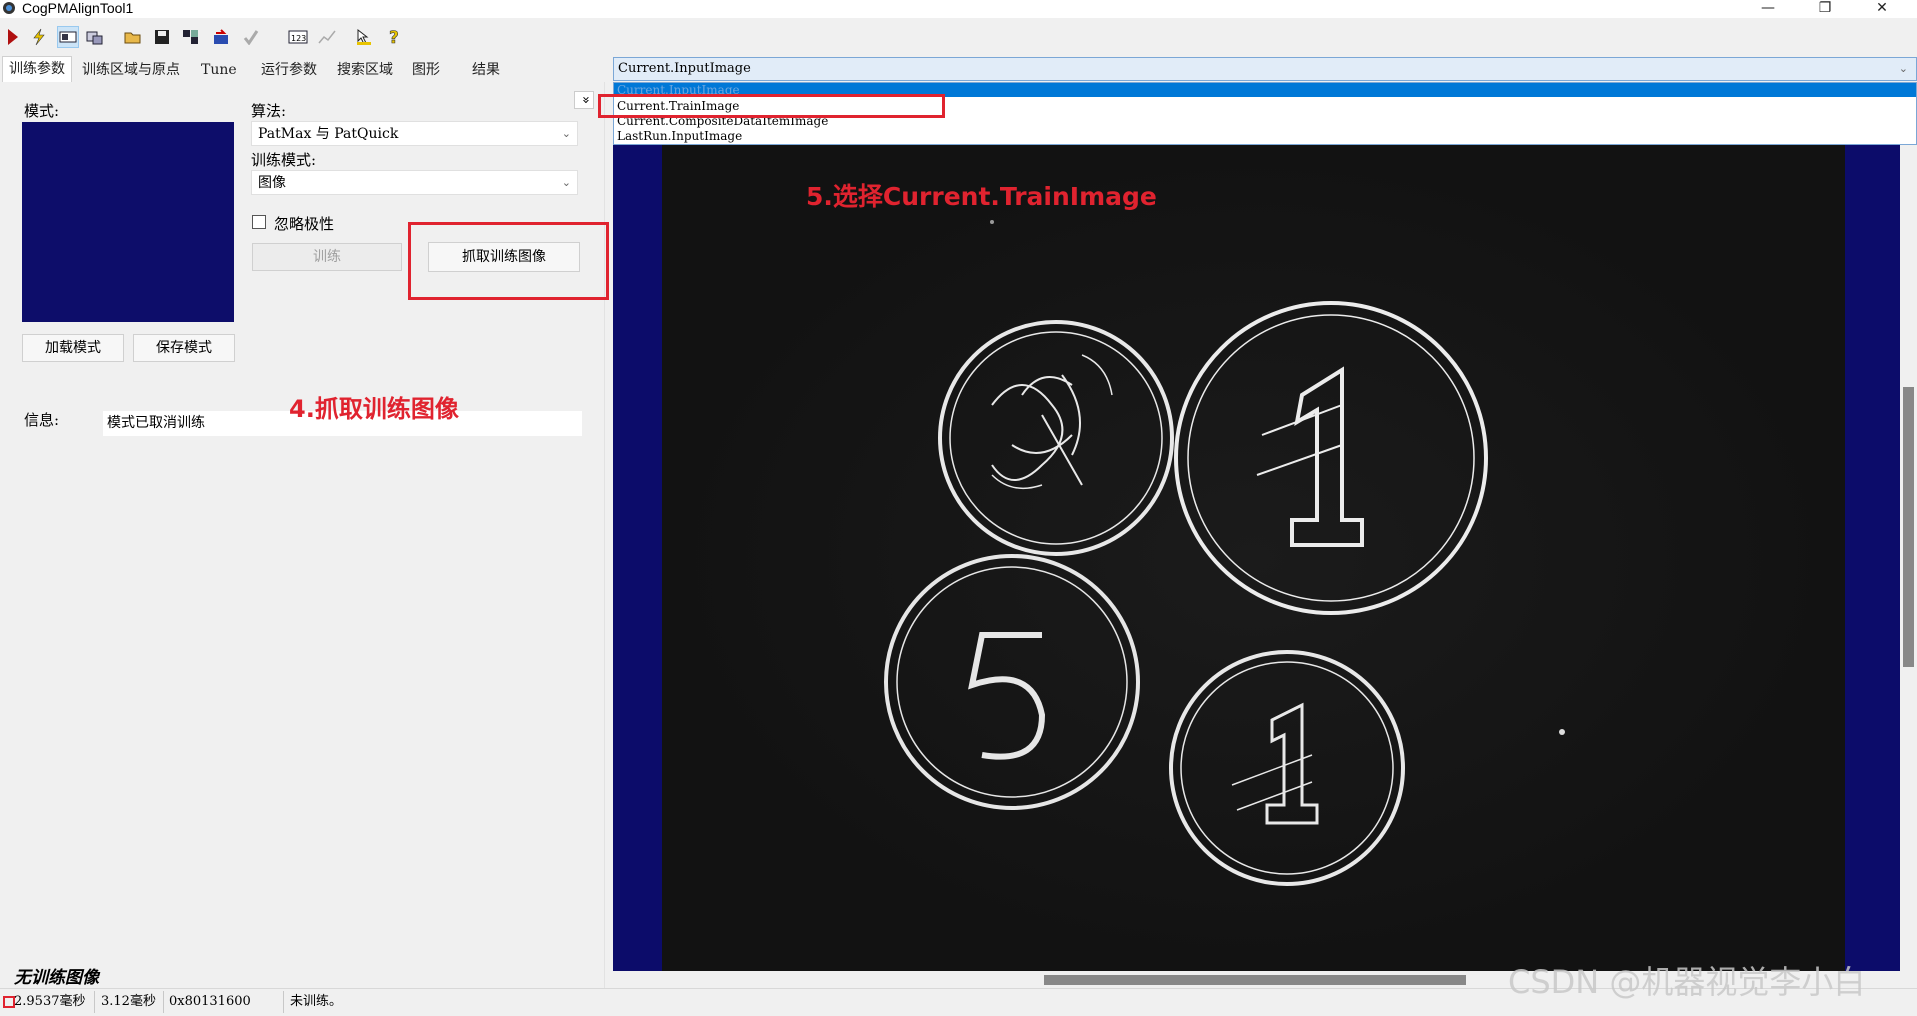 Image resolution: width=1917 pixels, height=1016 pixels. I want to click on horizontal-scroll-thumb, so click(1255, 980).